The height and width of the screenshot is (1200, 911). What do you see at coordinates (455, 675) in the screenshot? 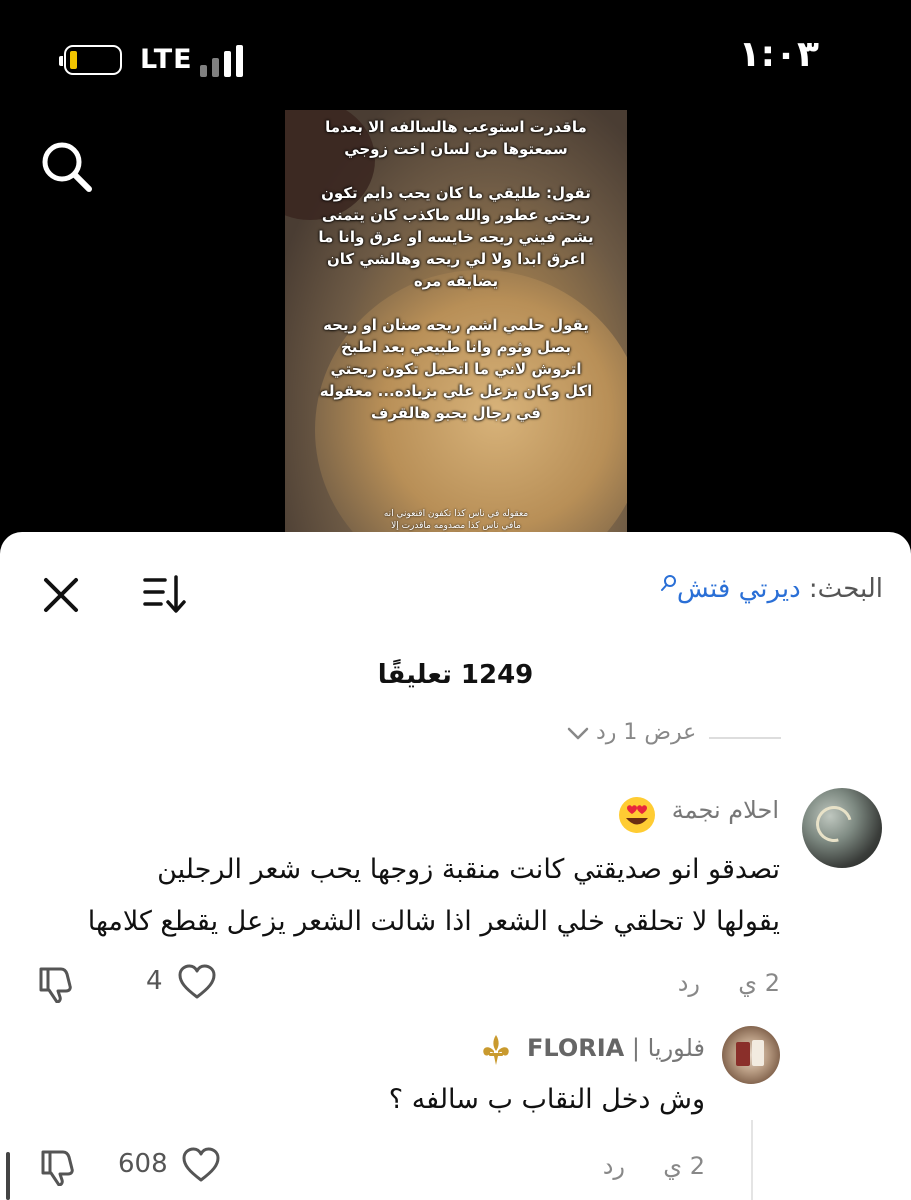
I see `comment-count: 1249 تعليقًا` at bounding box center [455, 675].